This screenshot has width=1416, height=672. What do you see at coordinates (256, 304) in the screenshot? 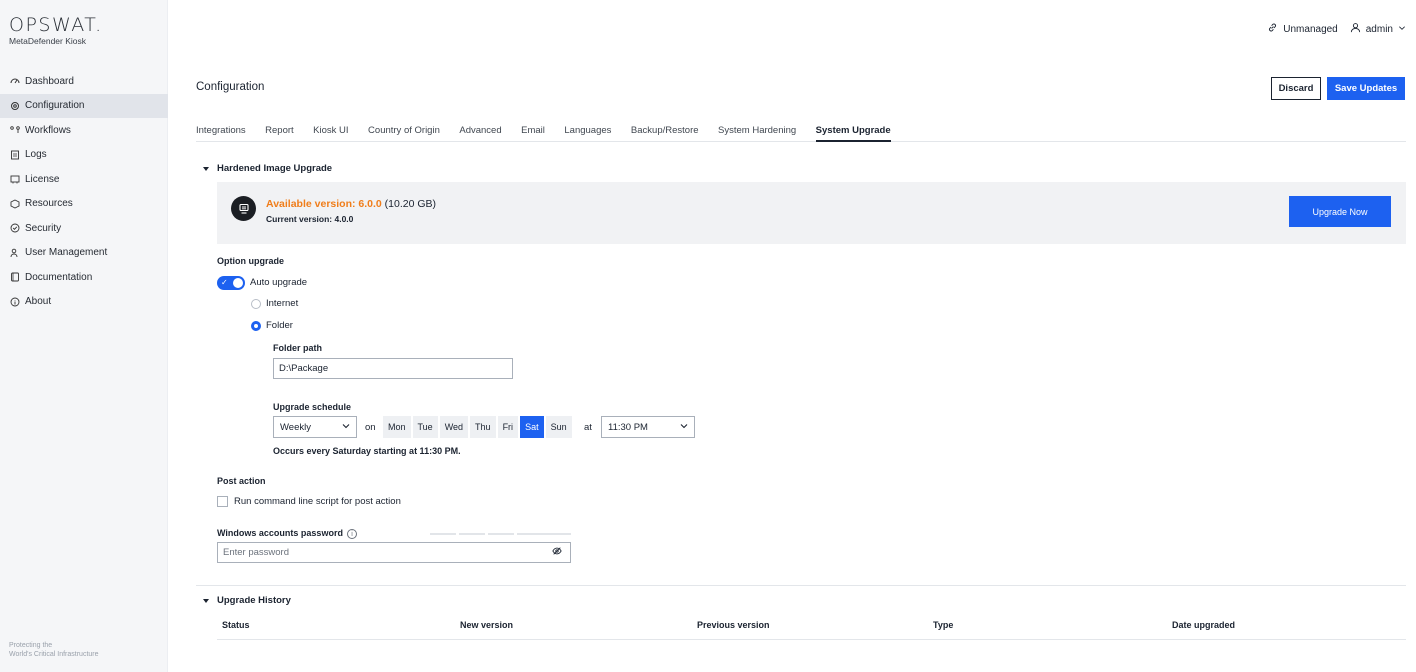
I see `radio-internet` at bounding box center [256, 304].